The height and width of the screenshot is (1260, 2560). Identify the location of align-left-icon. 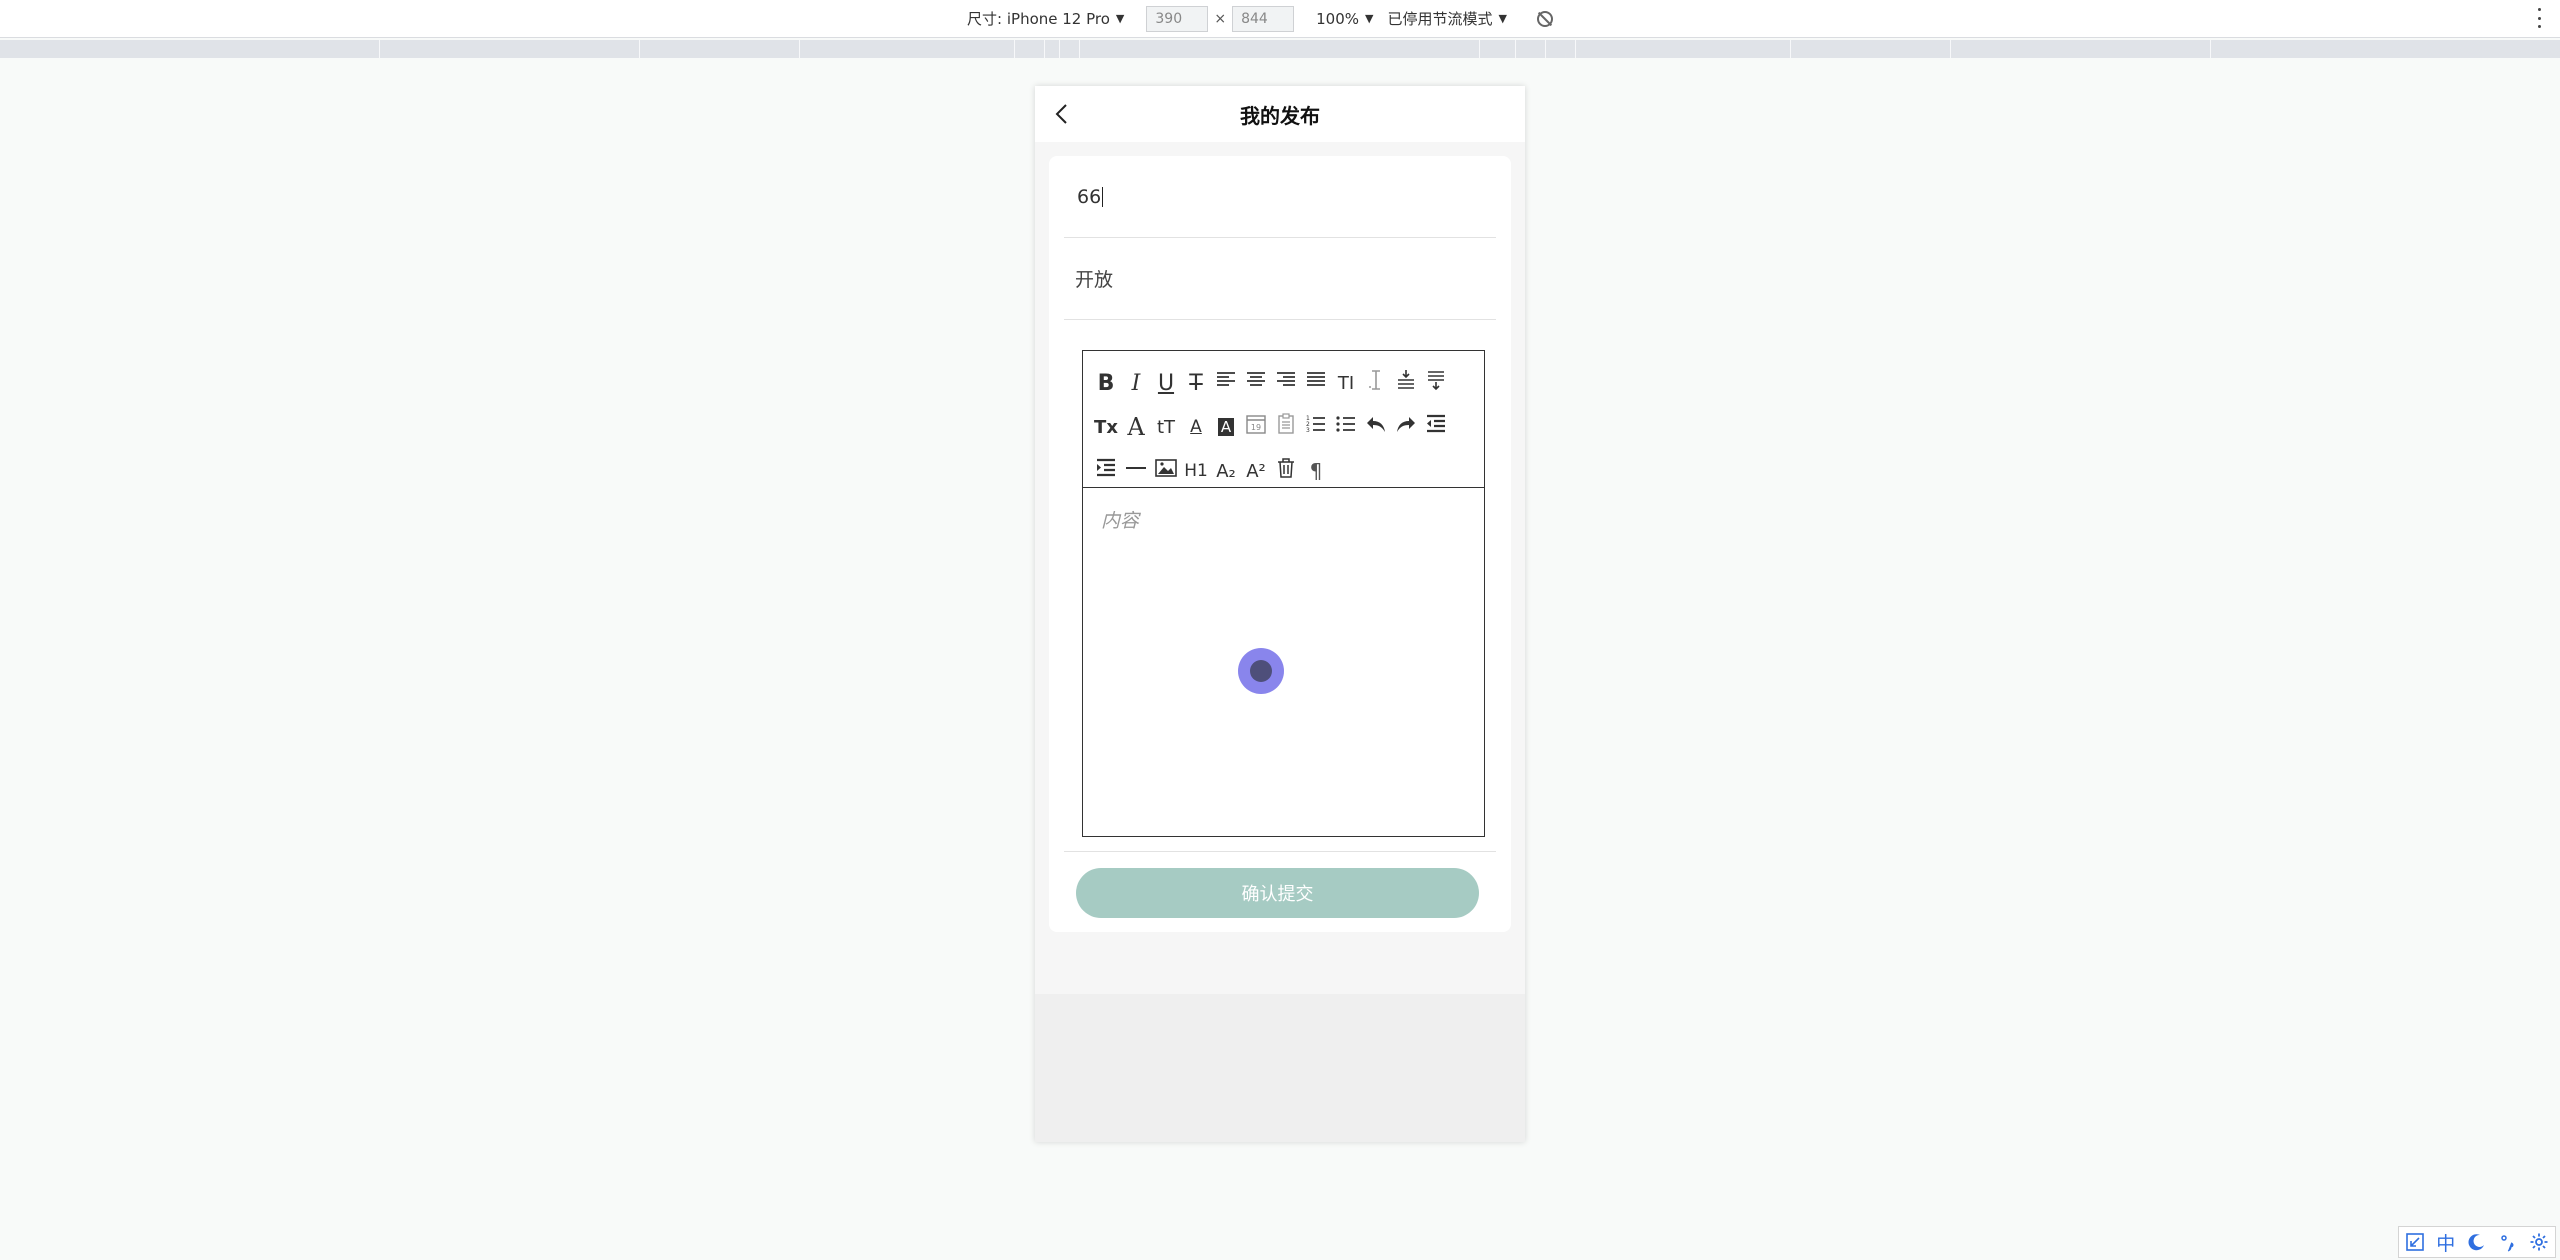
(1226, 383).